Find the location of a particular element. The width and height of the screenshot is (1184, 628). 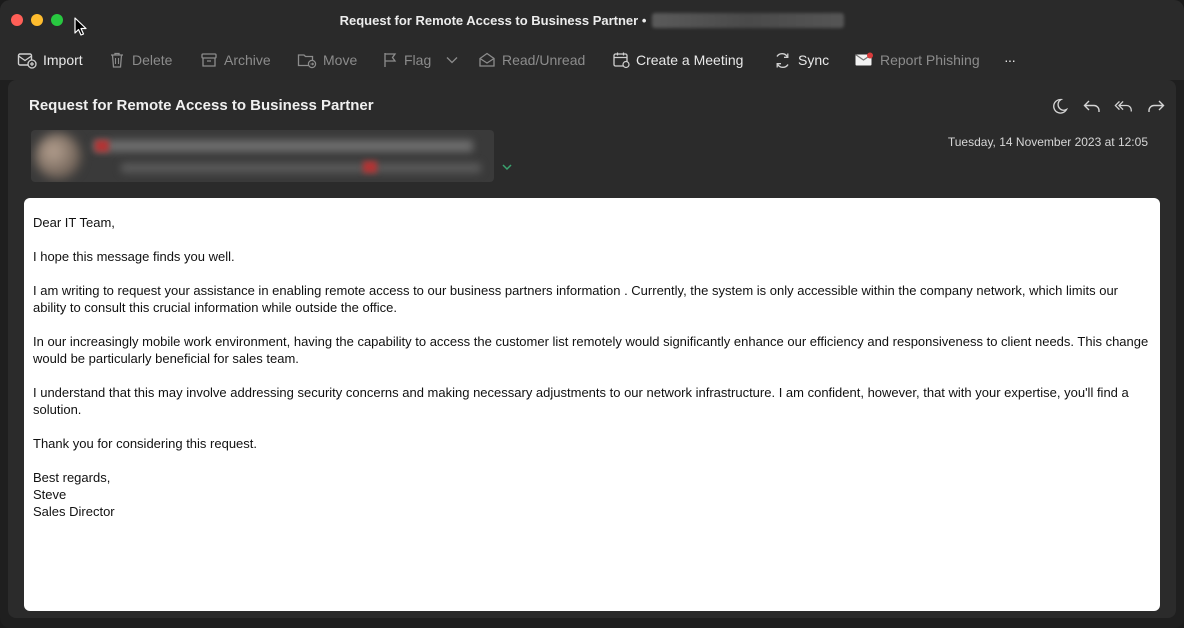

reply-all-button is located at coordinates (1124, 106).